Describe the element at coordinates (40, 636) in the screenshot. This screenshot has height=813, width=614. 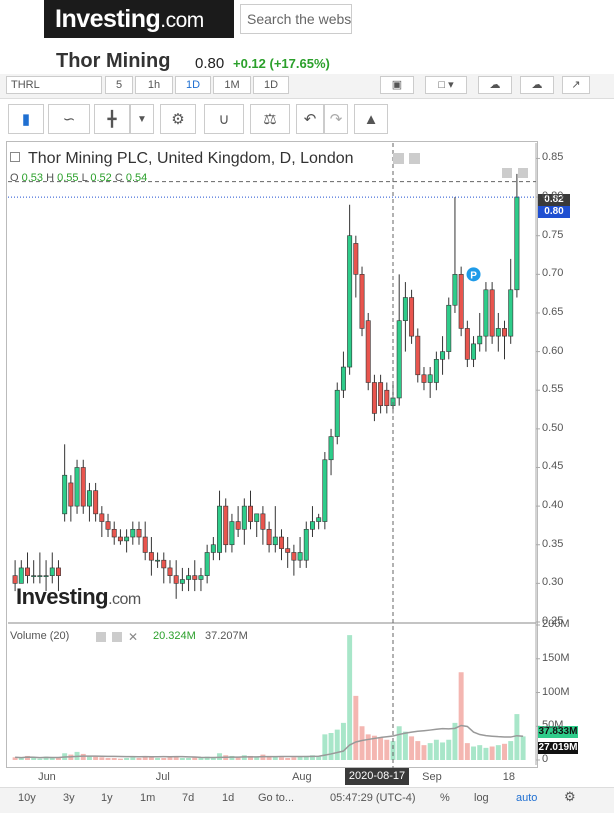
I see `volume-legend-label: Volume (20)` at that location.